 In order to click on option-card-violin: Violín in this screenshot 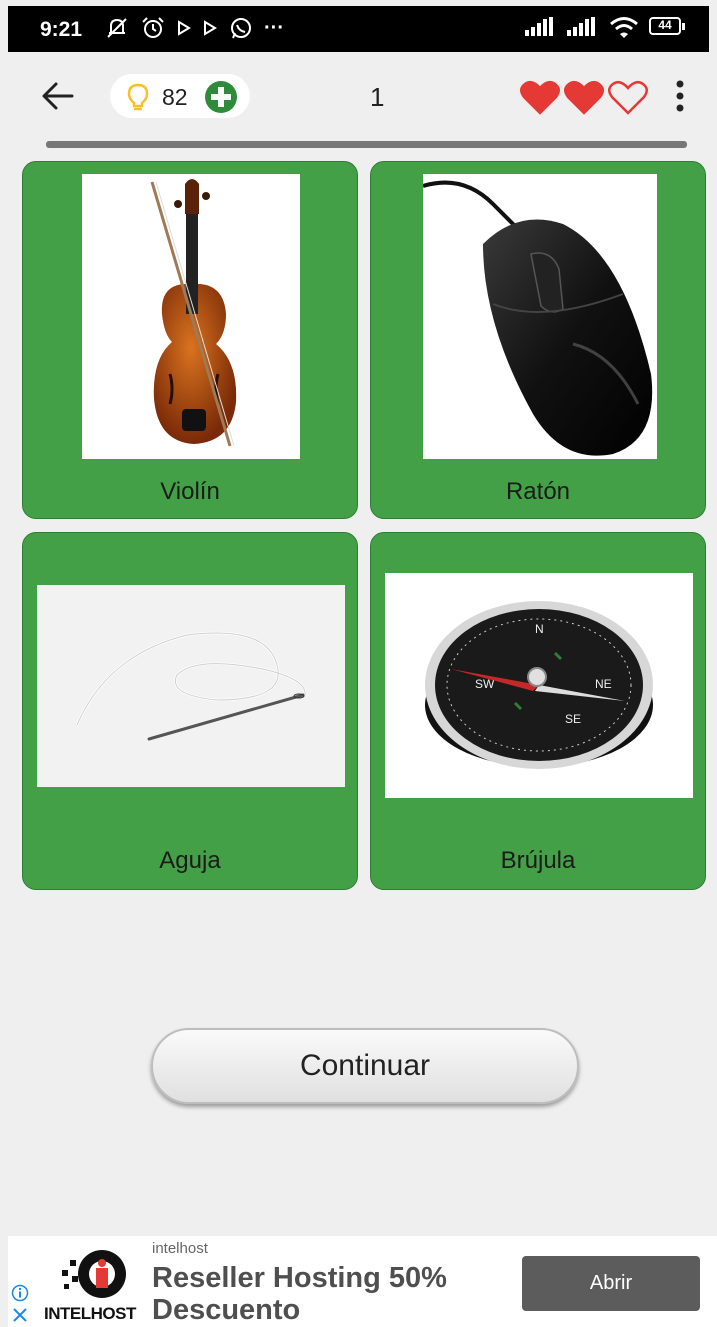, I will do `click(190, 340)`.